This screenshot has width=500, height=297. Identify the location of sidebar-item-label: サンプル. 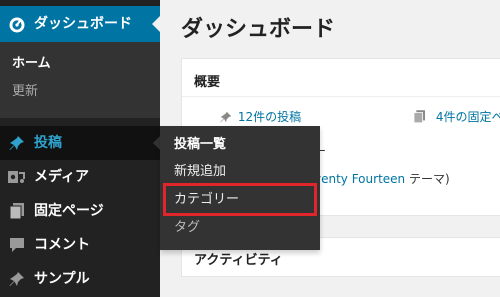
(62, 279).